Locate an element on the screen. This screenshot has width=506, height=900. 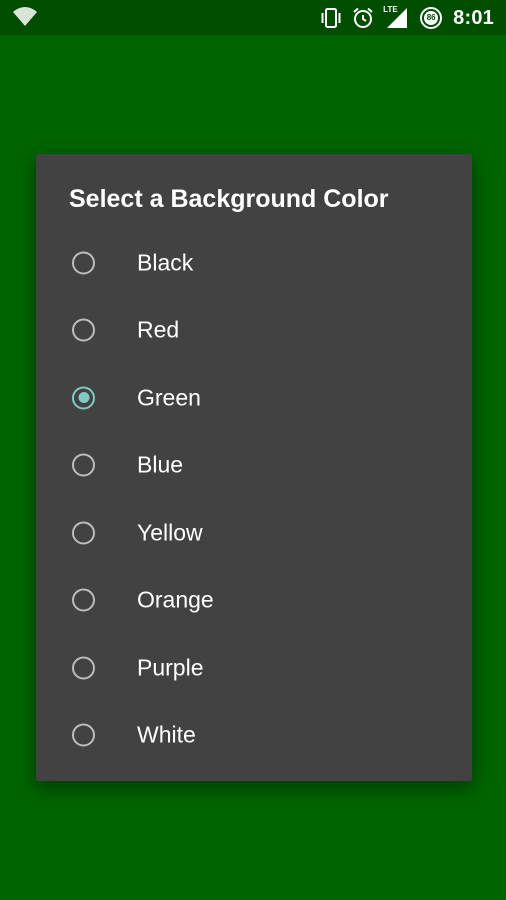
option-label: Blue is located at coordinates (160, 464).